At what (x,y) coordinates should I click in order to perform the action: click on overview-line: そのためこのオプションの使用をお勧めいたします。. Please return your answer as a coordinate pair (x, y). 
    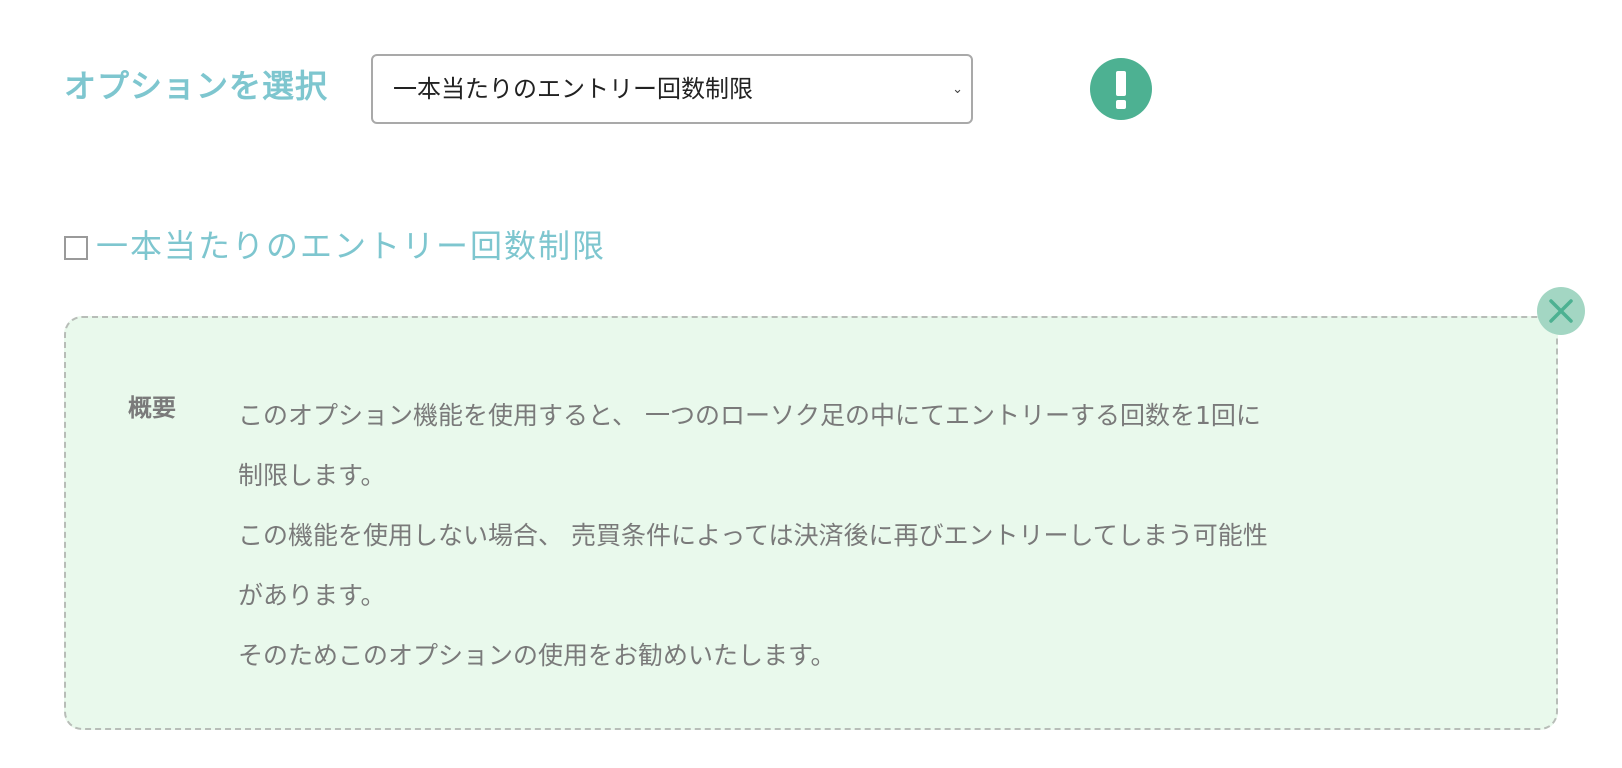
    Looking at the image, I should click on (537, 655).